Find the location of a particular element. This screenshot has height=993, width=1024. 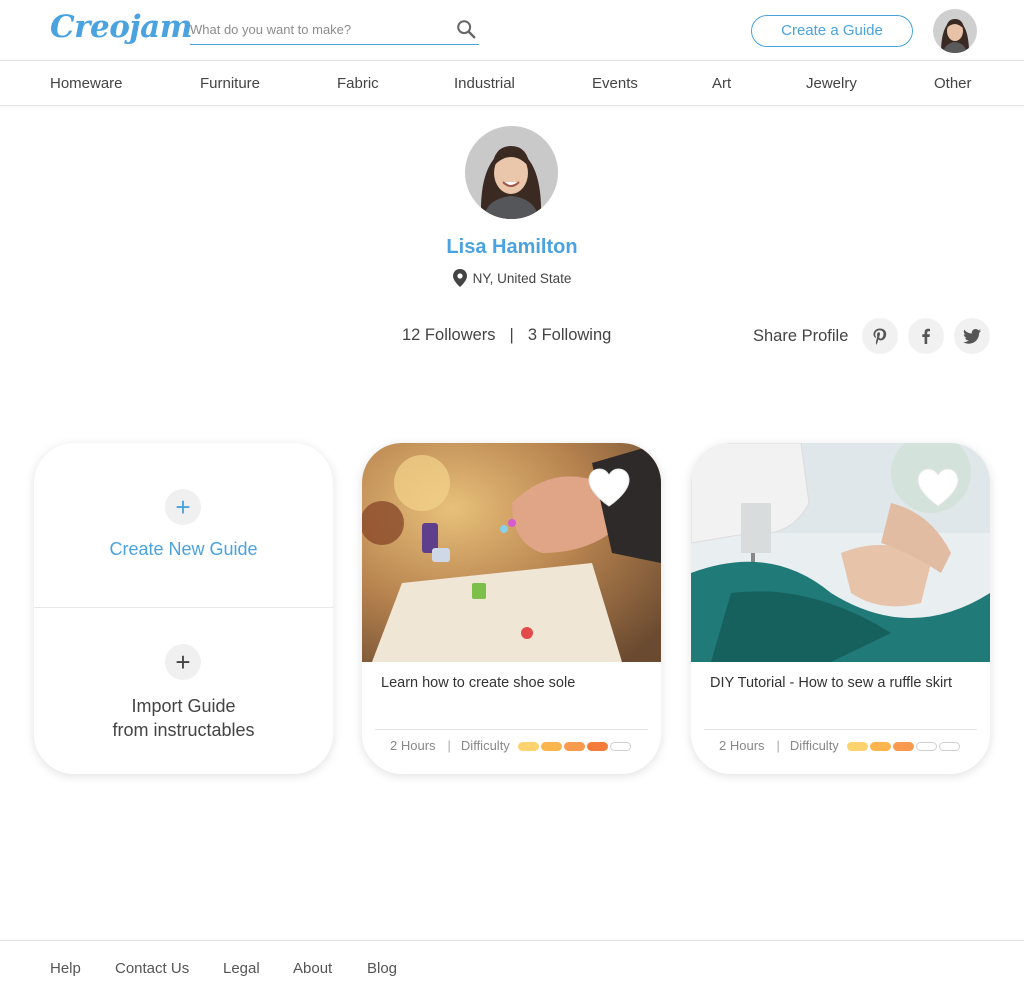

footer-link-blog: Blog is located at coordinates (382, 968).